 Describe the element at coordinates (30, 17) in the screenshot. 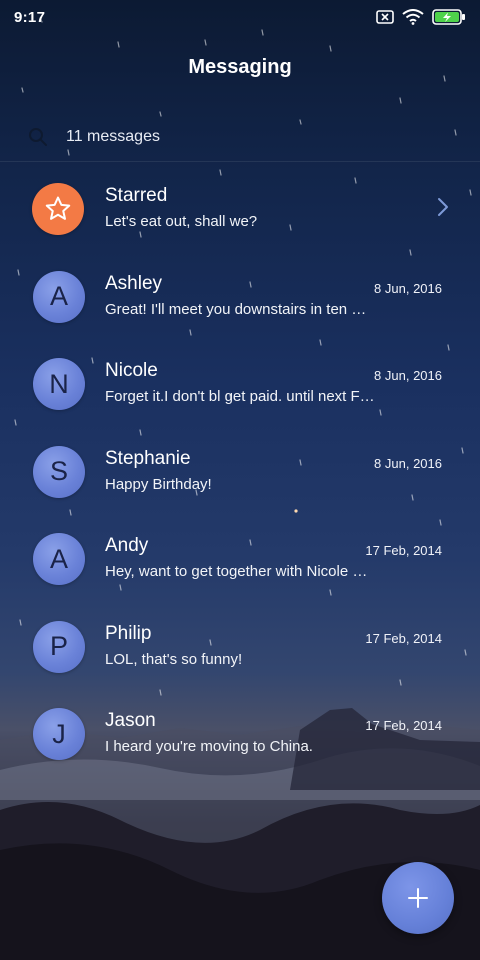

I see `status-time: 9:17` at that location.